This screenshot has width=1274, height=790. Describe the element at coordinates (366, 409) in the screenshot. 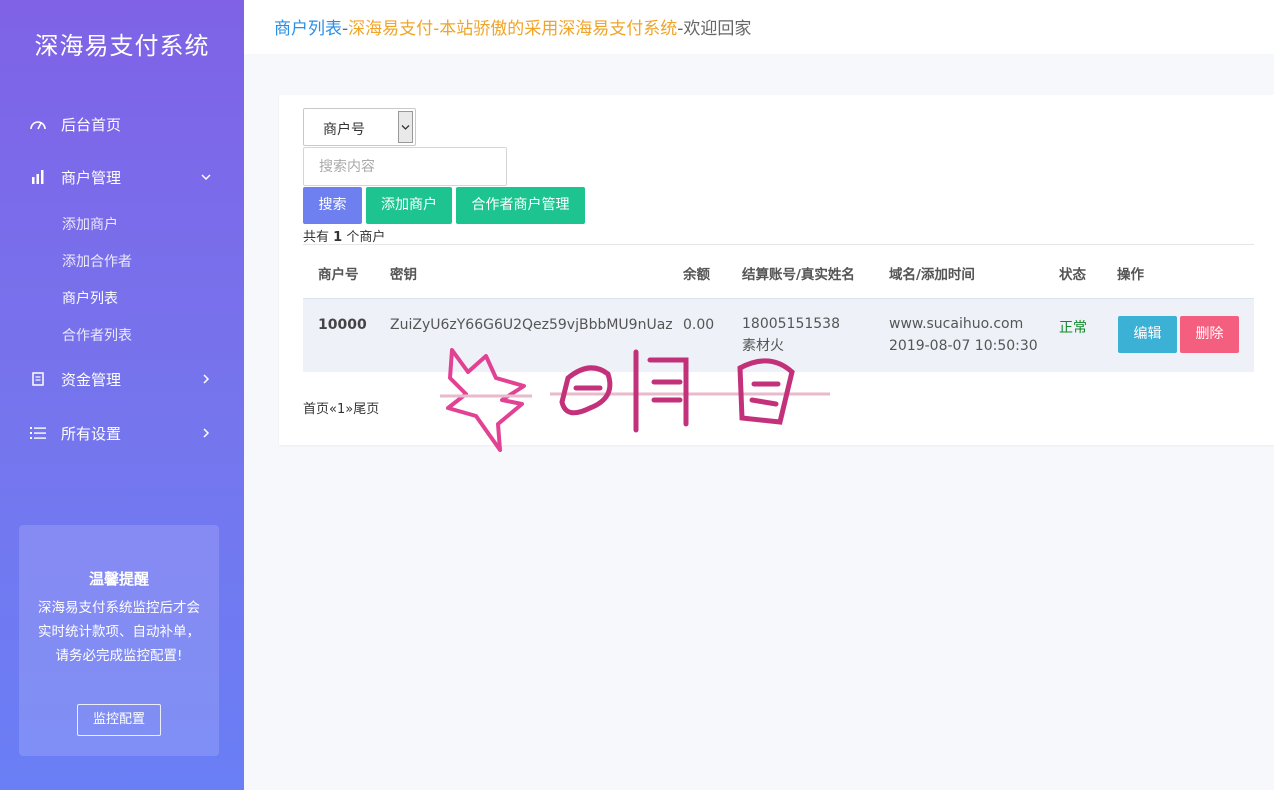

I see `pager-last: 尾页` at that location.